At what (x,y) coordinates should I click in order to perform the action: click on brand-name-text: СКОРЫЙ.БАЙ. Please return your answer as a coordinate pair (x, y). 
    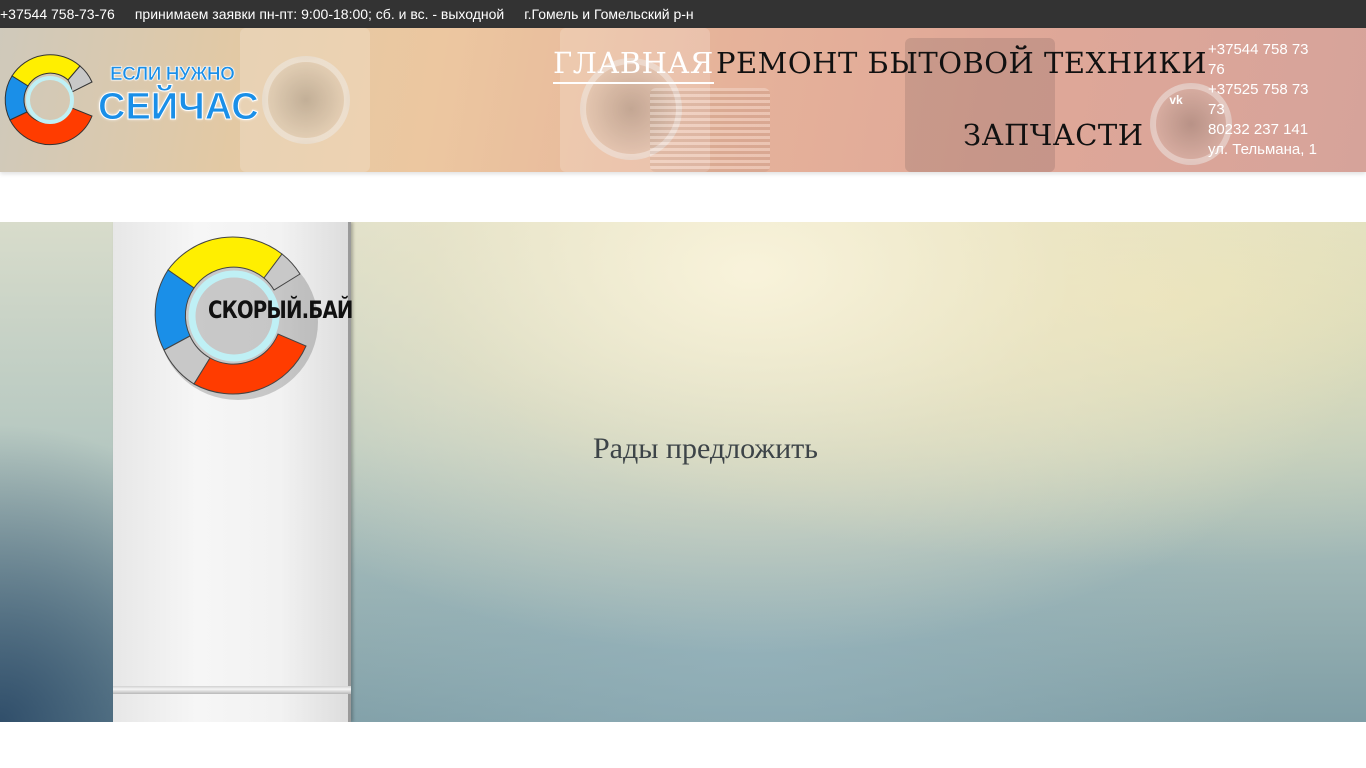
    Looking at the image, I should click on (280, 310).